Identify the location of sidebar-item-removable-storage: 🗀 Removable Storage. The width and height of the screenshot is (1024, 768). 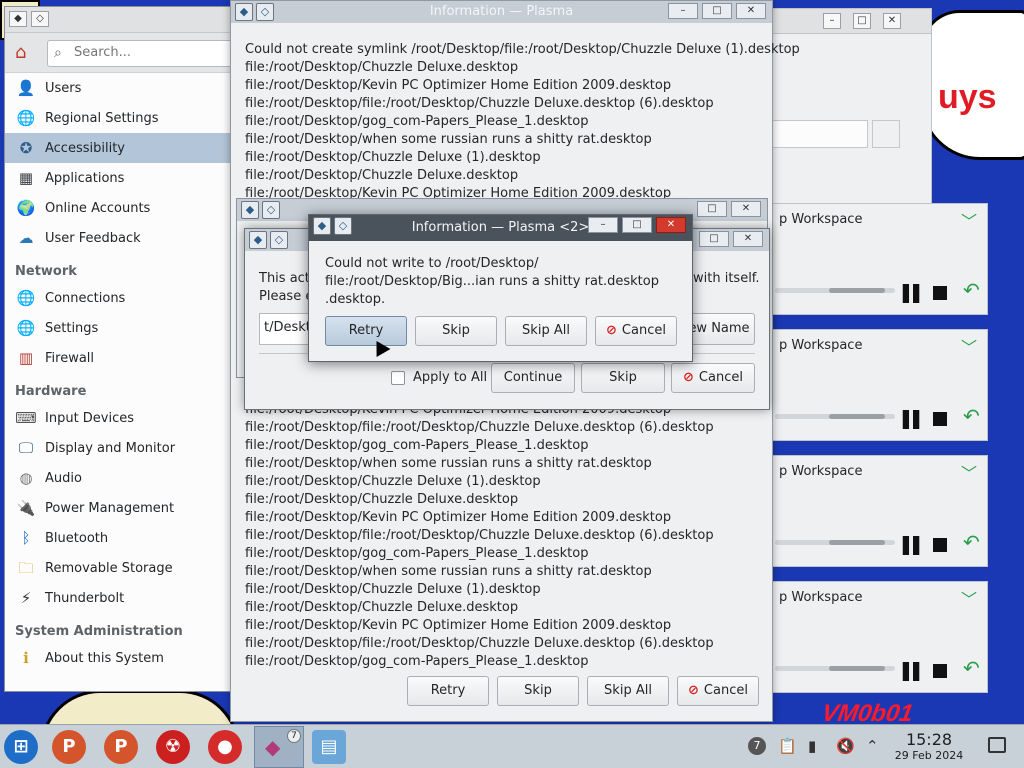
(120, 568).